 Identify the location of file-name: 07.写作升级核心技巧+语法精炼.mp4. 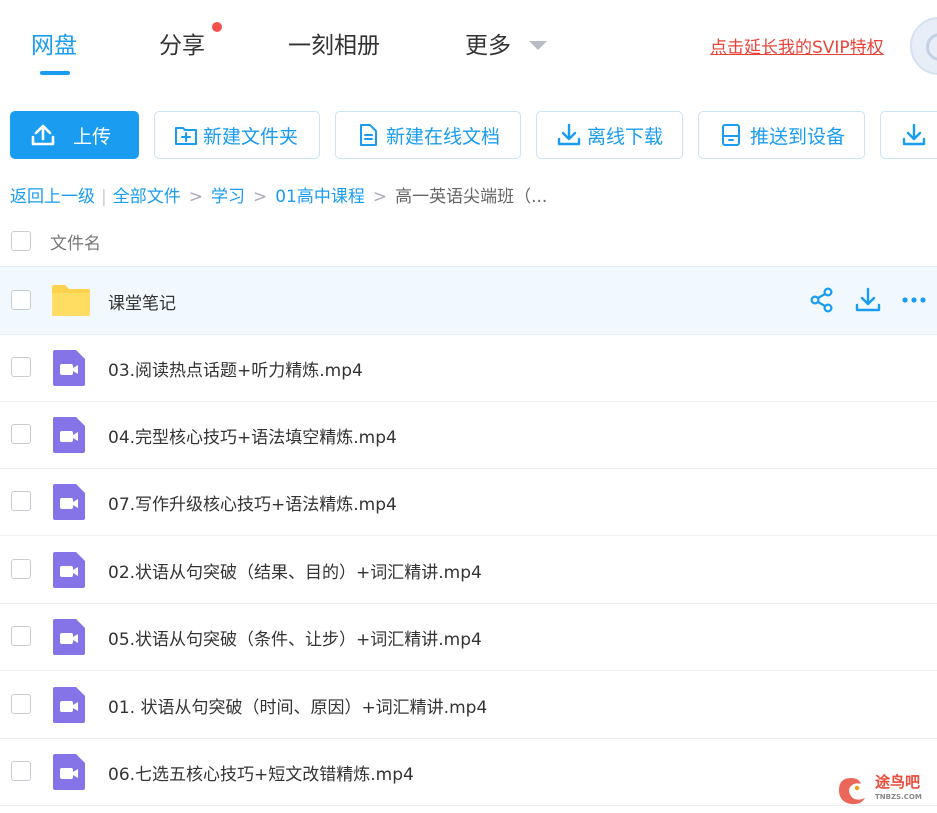
(252, 502).